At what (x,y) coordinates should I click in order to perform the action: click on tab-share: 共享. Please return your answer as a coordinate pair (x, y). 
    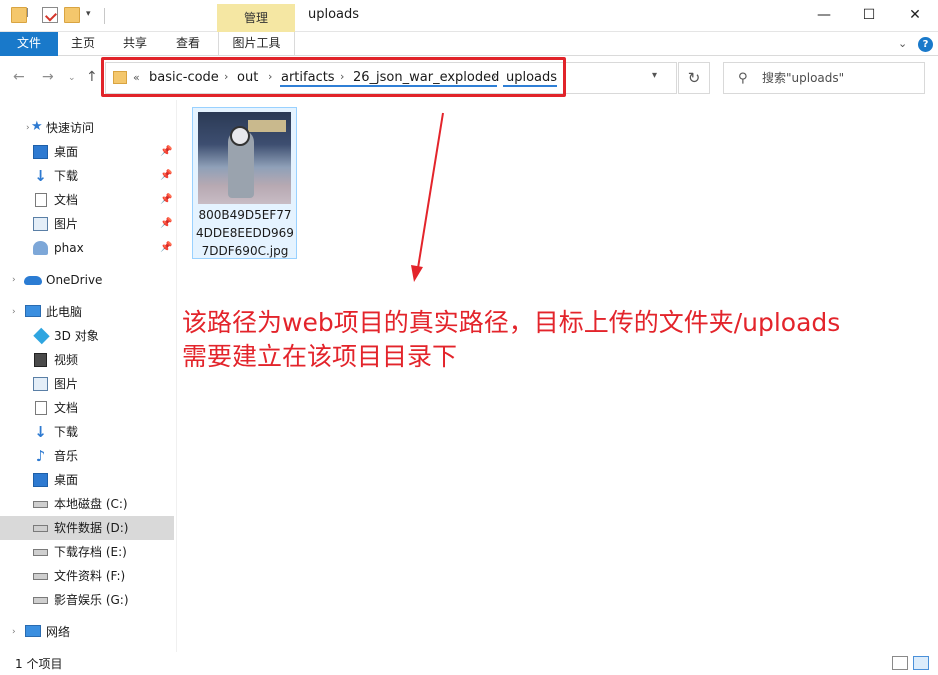
    Looking at the image, I should click on (135, 44).